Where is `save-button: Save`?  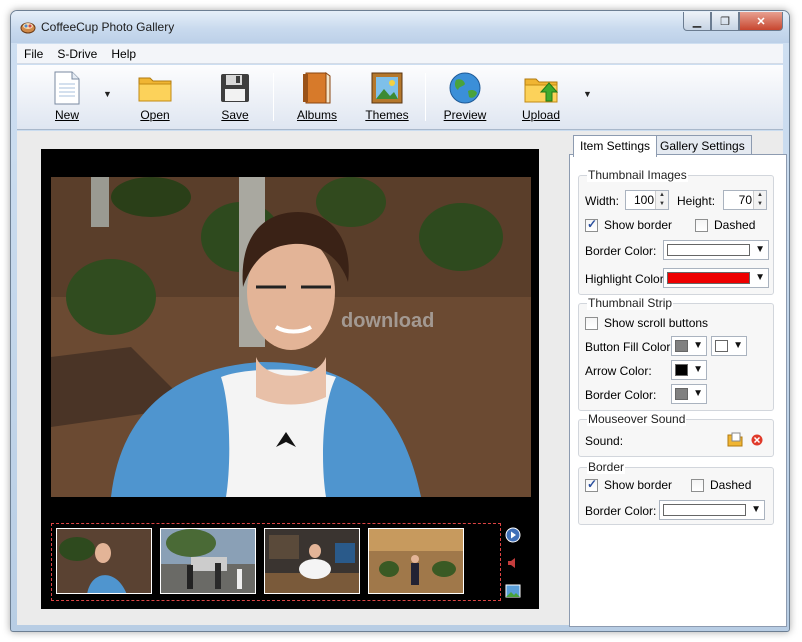 save-button: Save is located at coordinates (235, 100).